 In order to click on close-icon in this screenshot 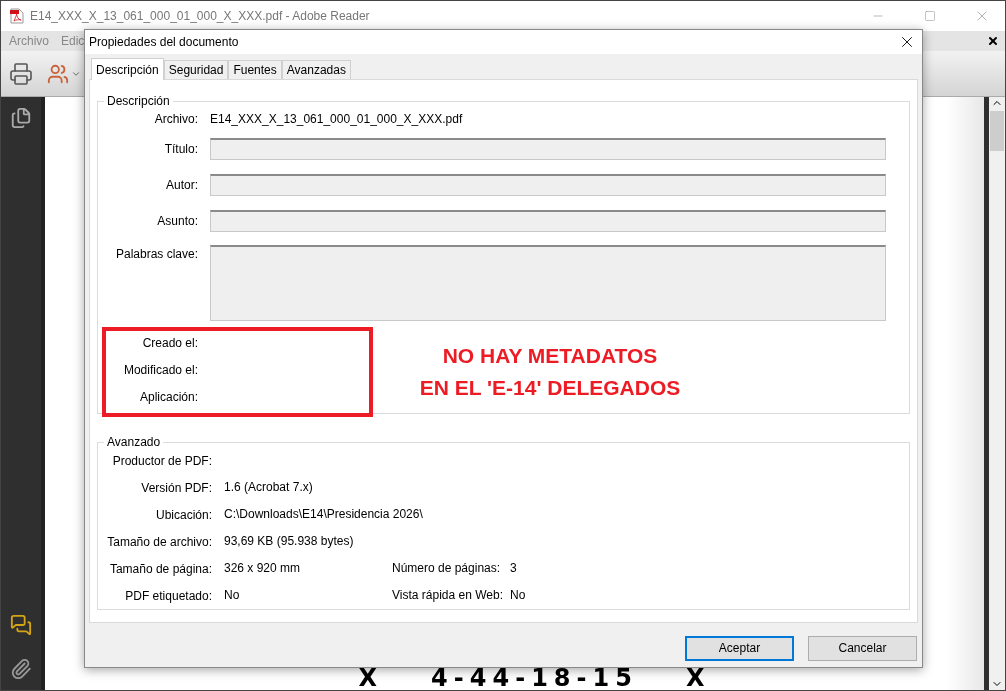, I will do `click(993, 41)`.